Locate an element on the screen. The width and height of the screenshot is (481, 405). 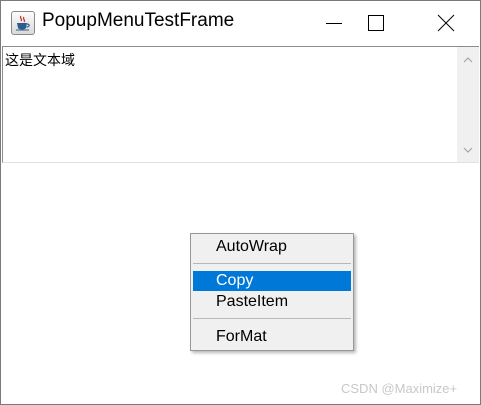
minimize-icon is located at coordinates (334, 23).